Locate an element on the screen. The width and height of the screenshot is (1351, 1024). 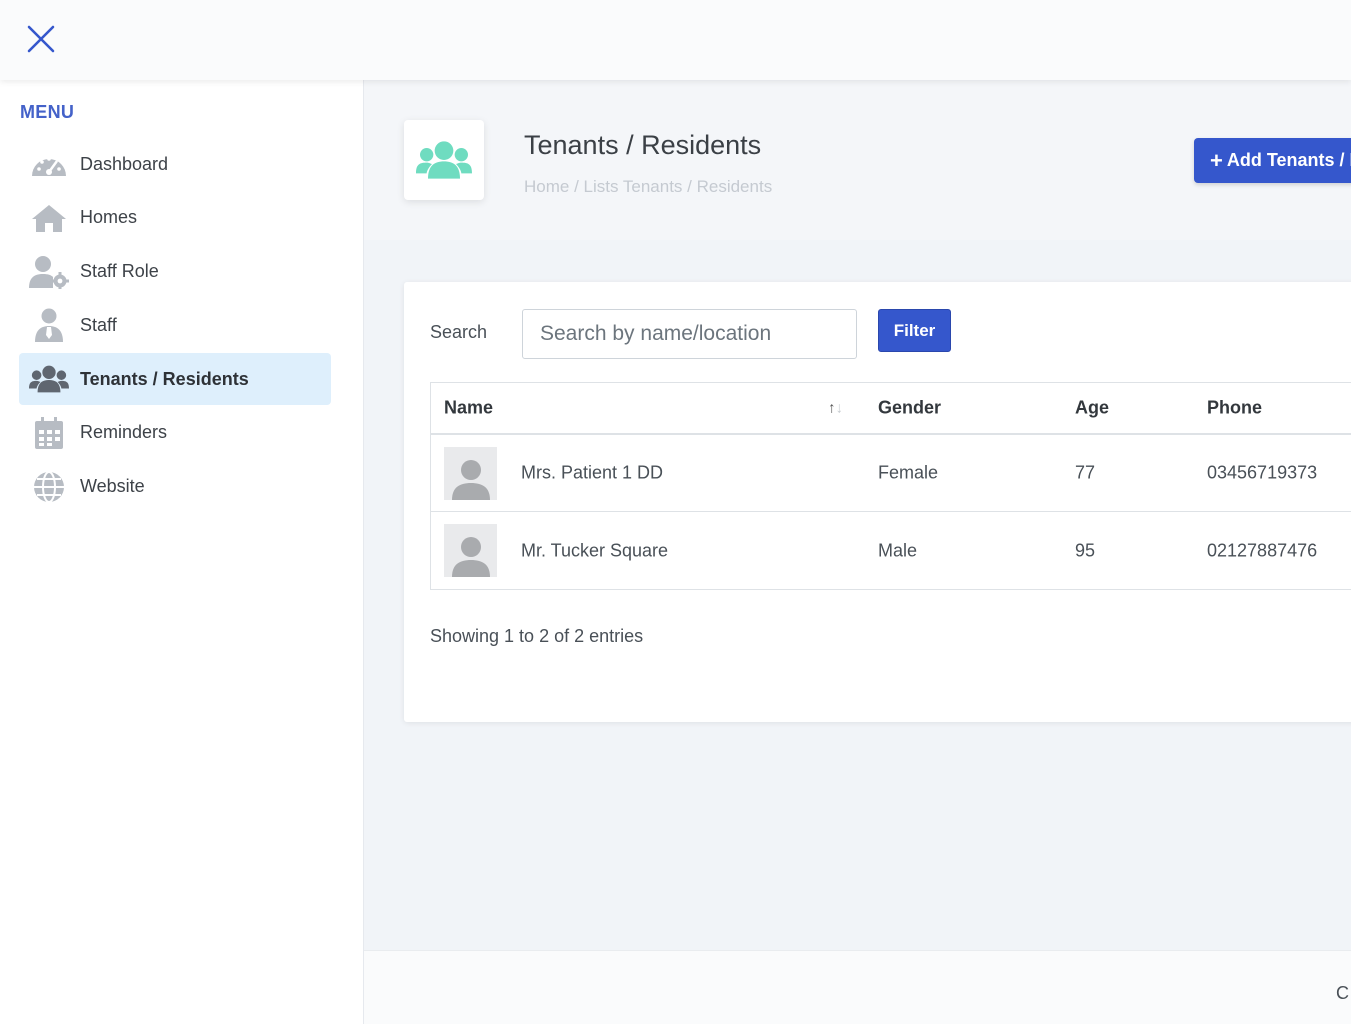
footer-text: C is located at coordinates (1342, 993).